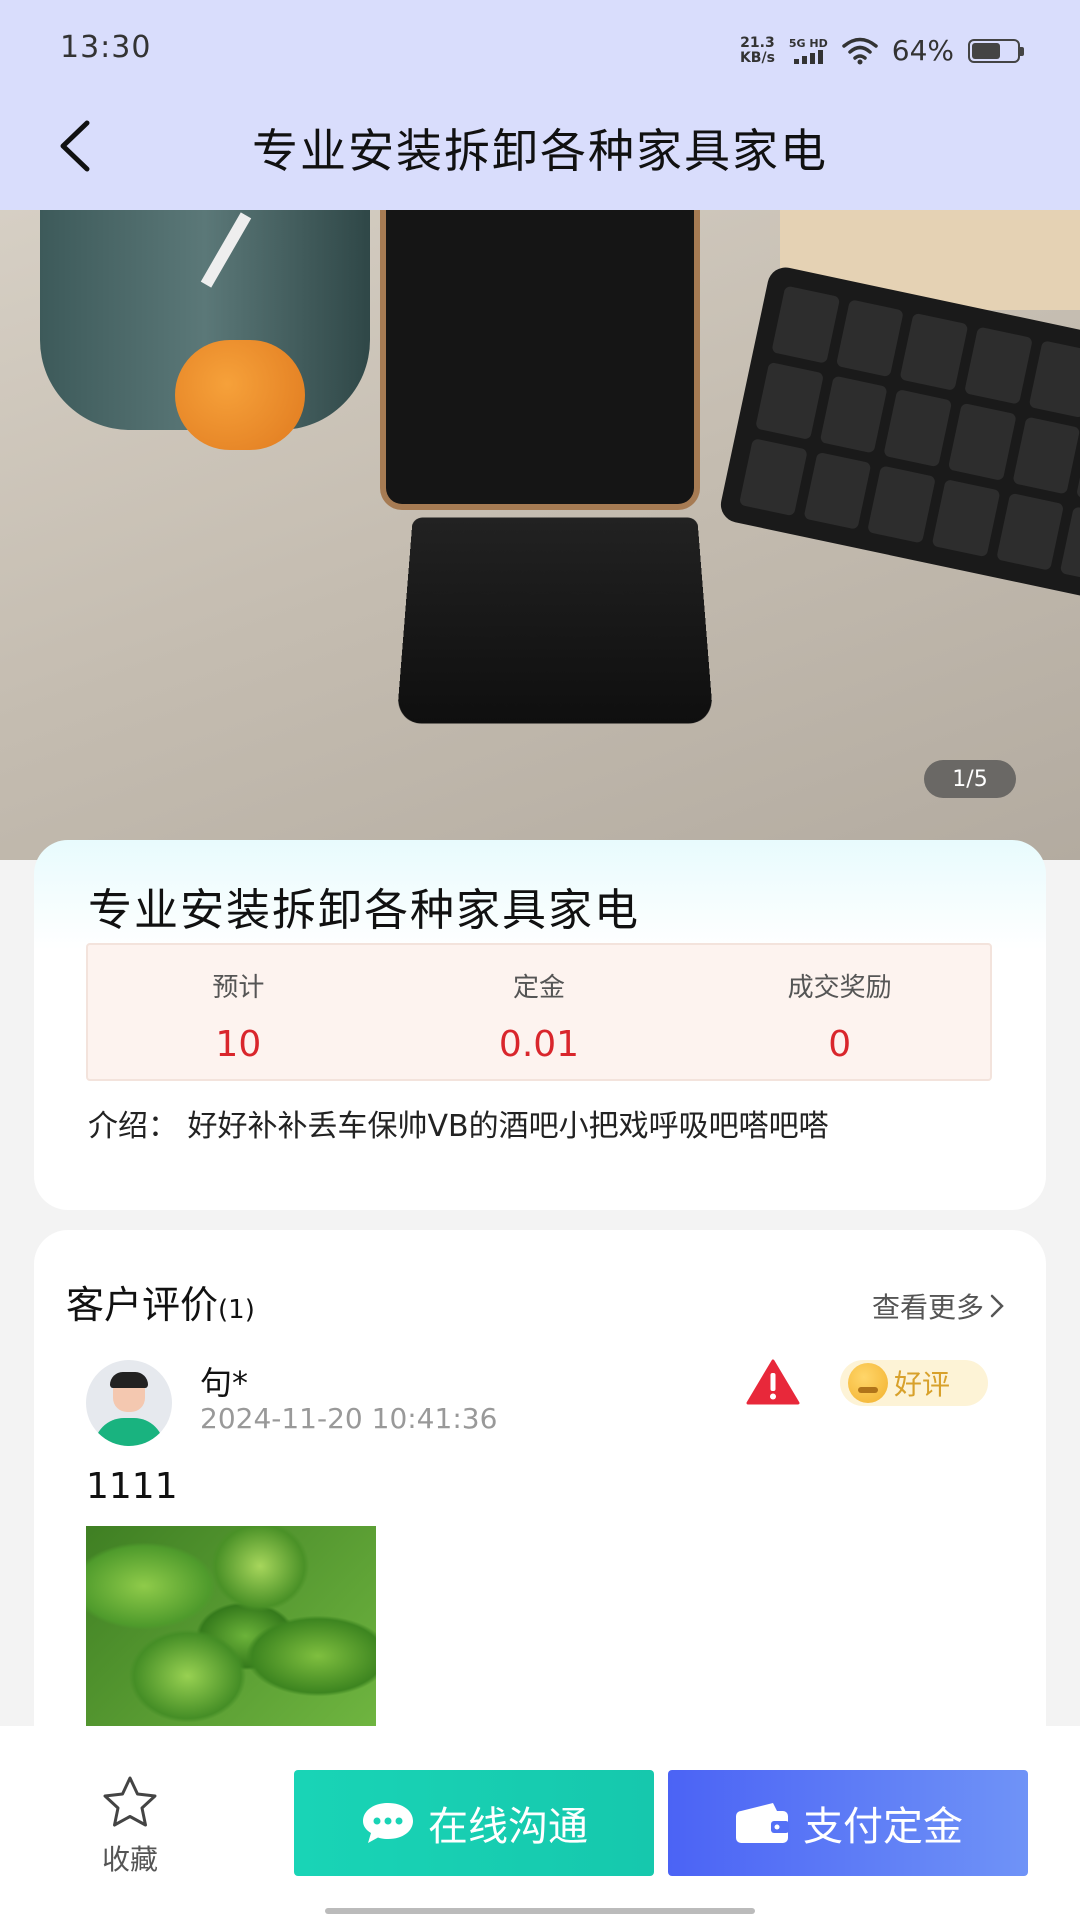  I want to click on bottom-action-bar: 收藏 在线沟通 支付定金, so click(540, 1823).